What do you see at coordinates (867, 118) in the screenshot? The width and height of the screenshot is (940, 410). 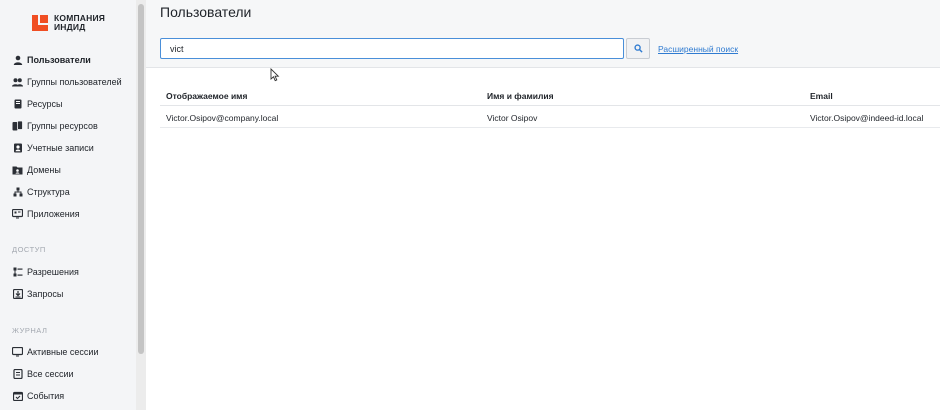 I see `cell-email: Victor.Osipov@indeed-id.local` at bounding box center [867, 118].